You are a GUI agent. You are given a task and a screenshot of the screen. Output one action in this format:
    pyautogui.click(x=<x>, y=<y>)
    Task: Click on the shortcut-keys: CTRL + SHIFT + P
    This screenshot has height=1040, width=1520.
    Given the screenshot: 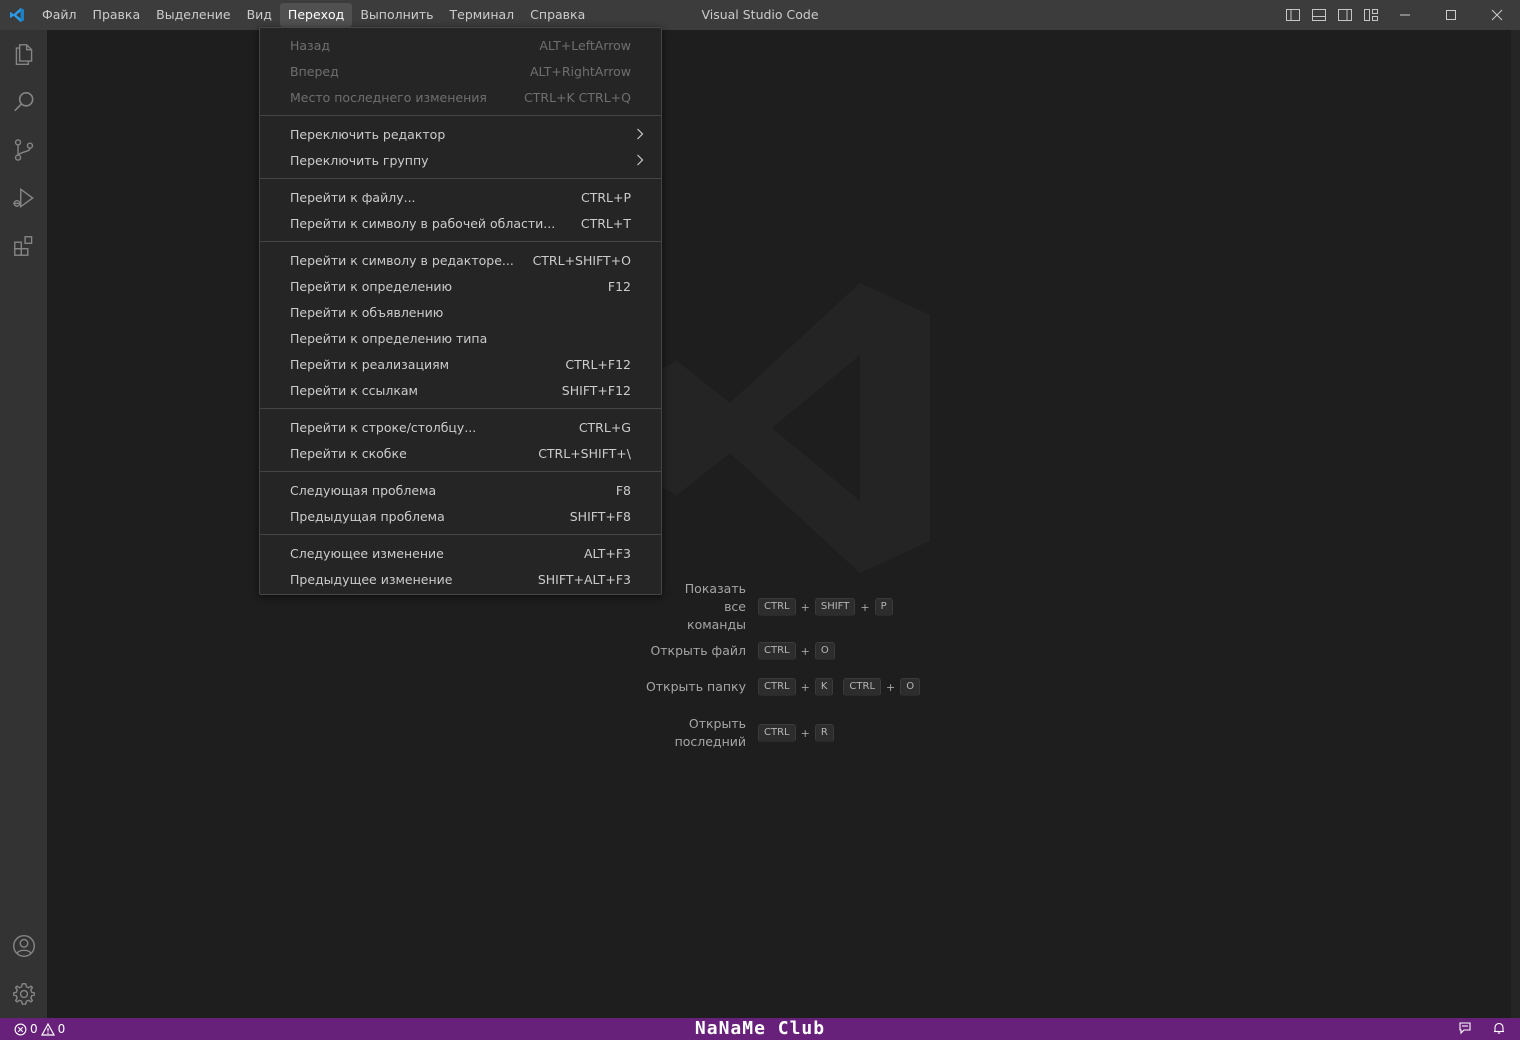 What is the action you would take?
    pyautogui.click(x=825, y=607)
    